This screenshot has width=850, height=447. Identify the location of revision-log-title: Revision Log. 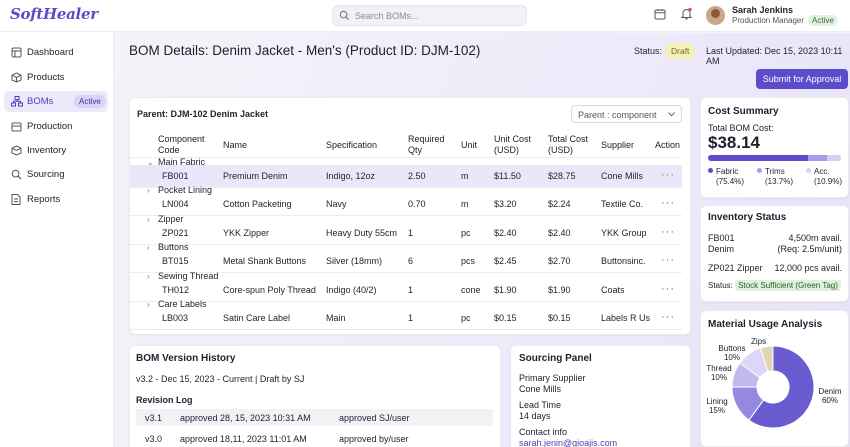
(164, 400).